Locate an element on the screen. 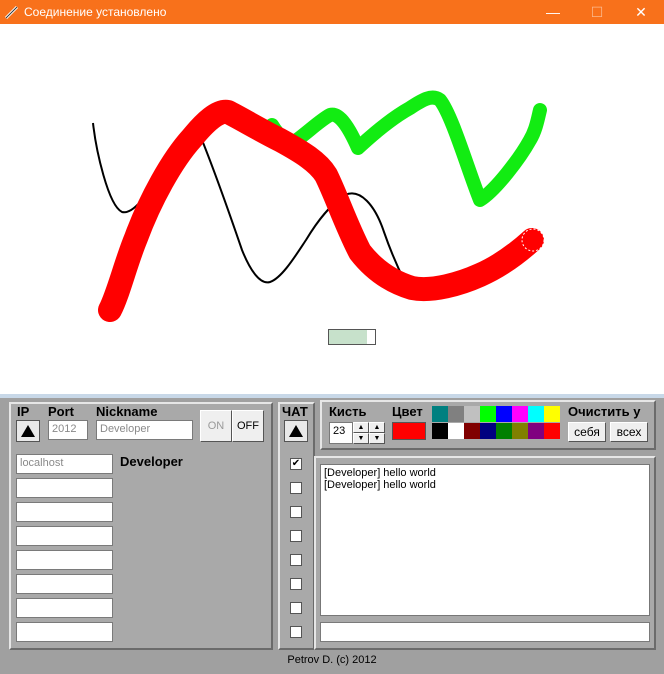  ip-label: IP is located at coordinates (23, 411).